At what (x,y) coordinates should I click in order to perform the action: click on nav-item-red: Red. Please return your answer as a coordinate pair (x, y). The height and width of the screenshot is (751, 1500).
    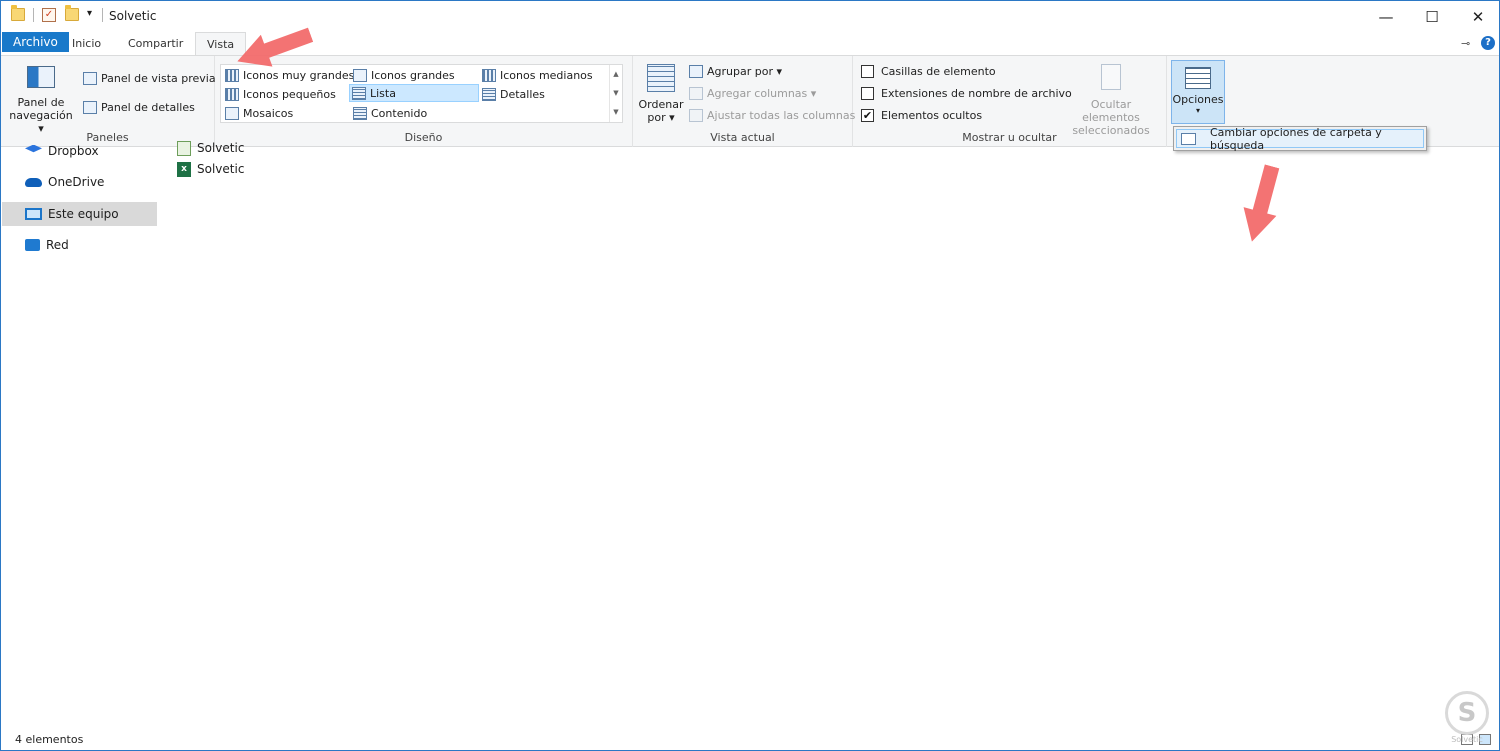
    Looking at the image, I should click on (79, 245).